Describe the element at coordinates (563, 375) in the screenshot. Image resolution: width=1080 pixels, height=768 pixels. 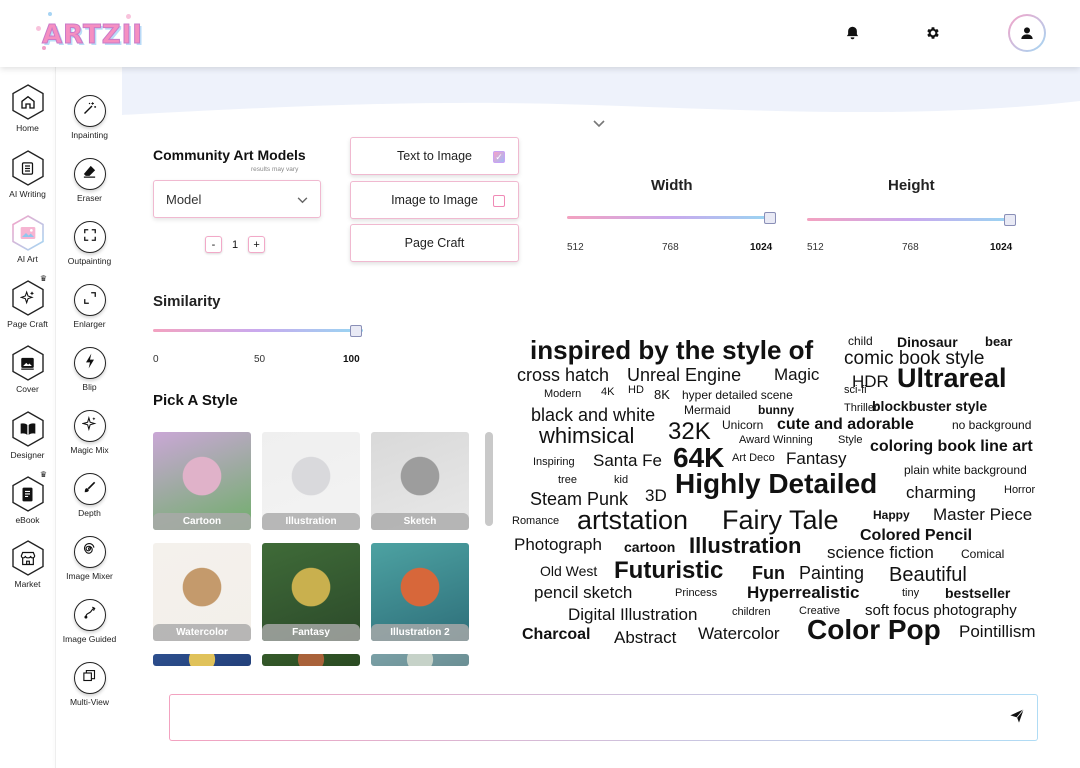
I see `cloud-keyword: cross hatch` at that location.